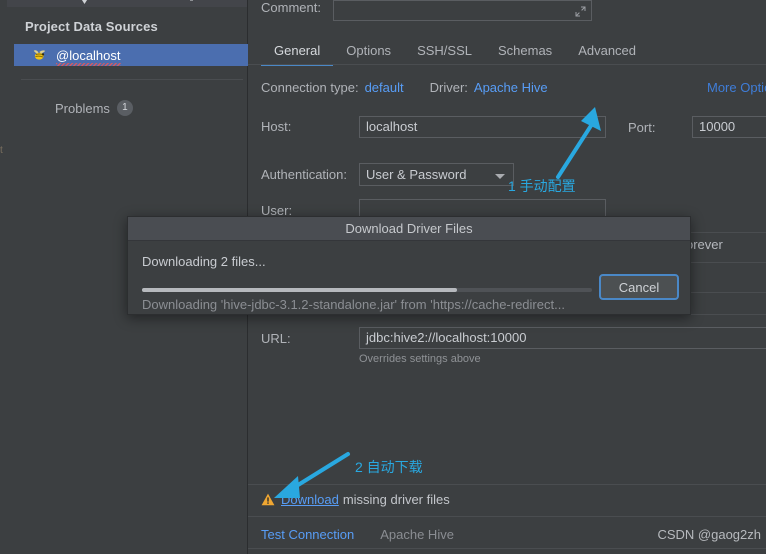  What do you see at coordinates (127, 3) in the screenshot?
I see `panel-top-edge` at bounding box center [127, 3].